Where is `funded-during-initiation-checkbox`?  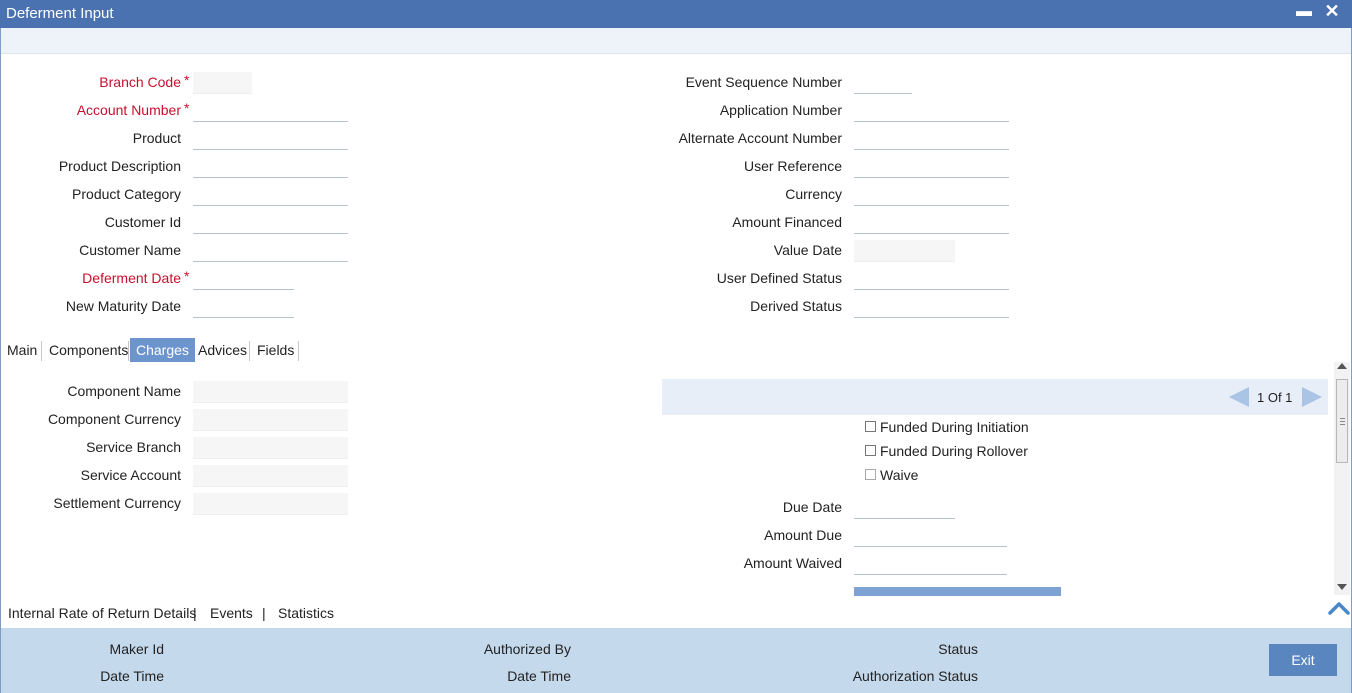 funded-during-initiation-checkbox is located at coordinates (870, 426).